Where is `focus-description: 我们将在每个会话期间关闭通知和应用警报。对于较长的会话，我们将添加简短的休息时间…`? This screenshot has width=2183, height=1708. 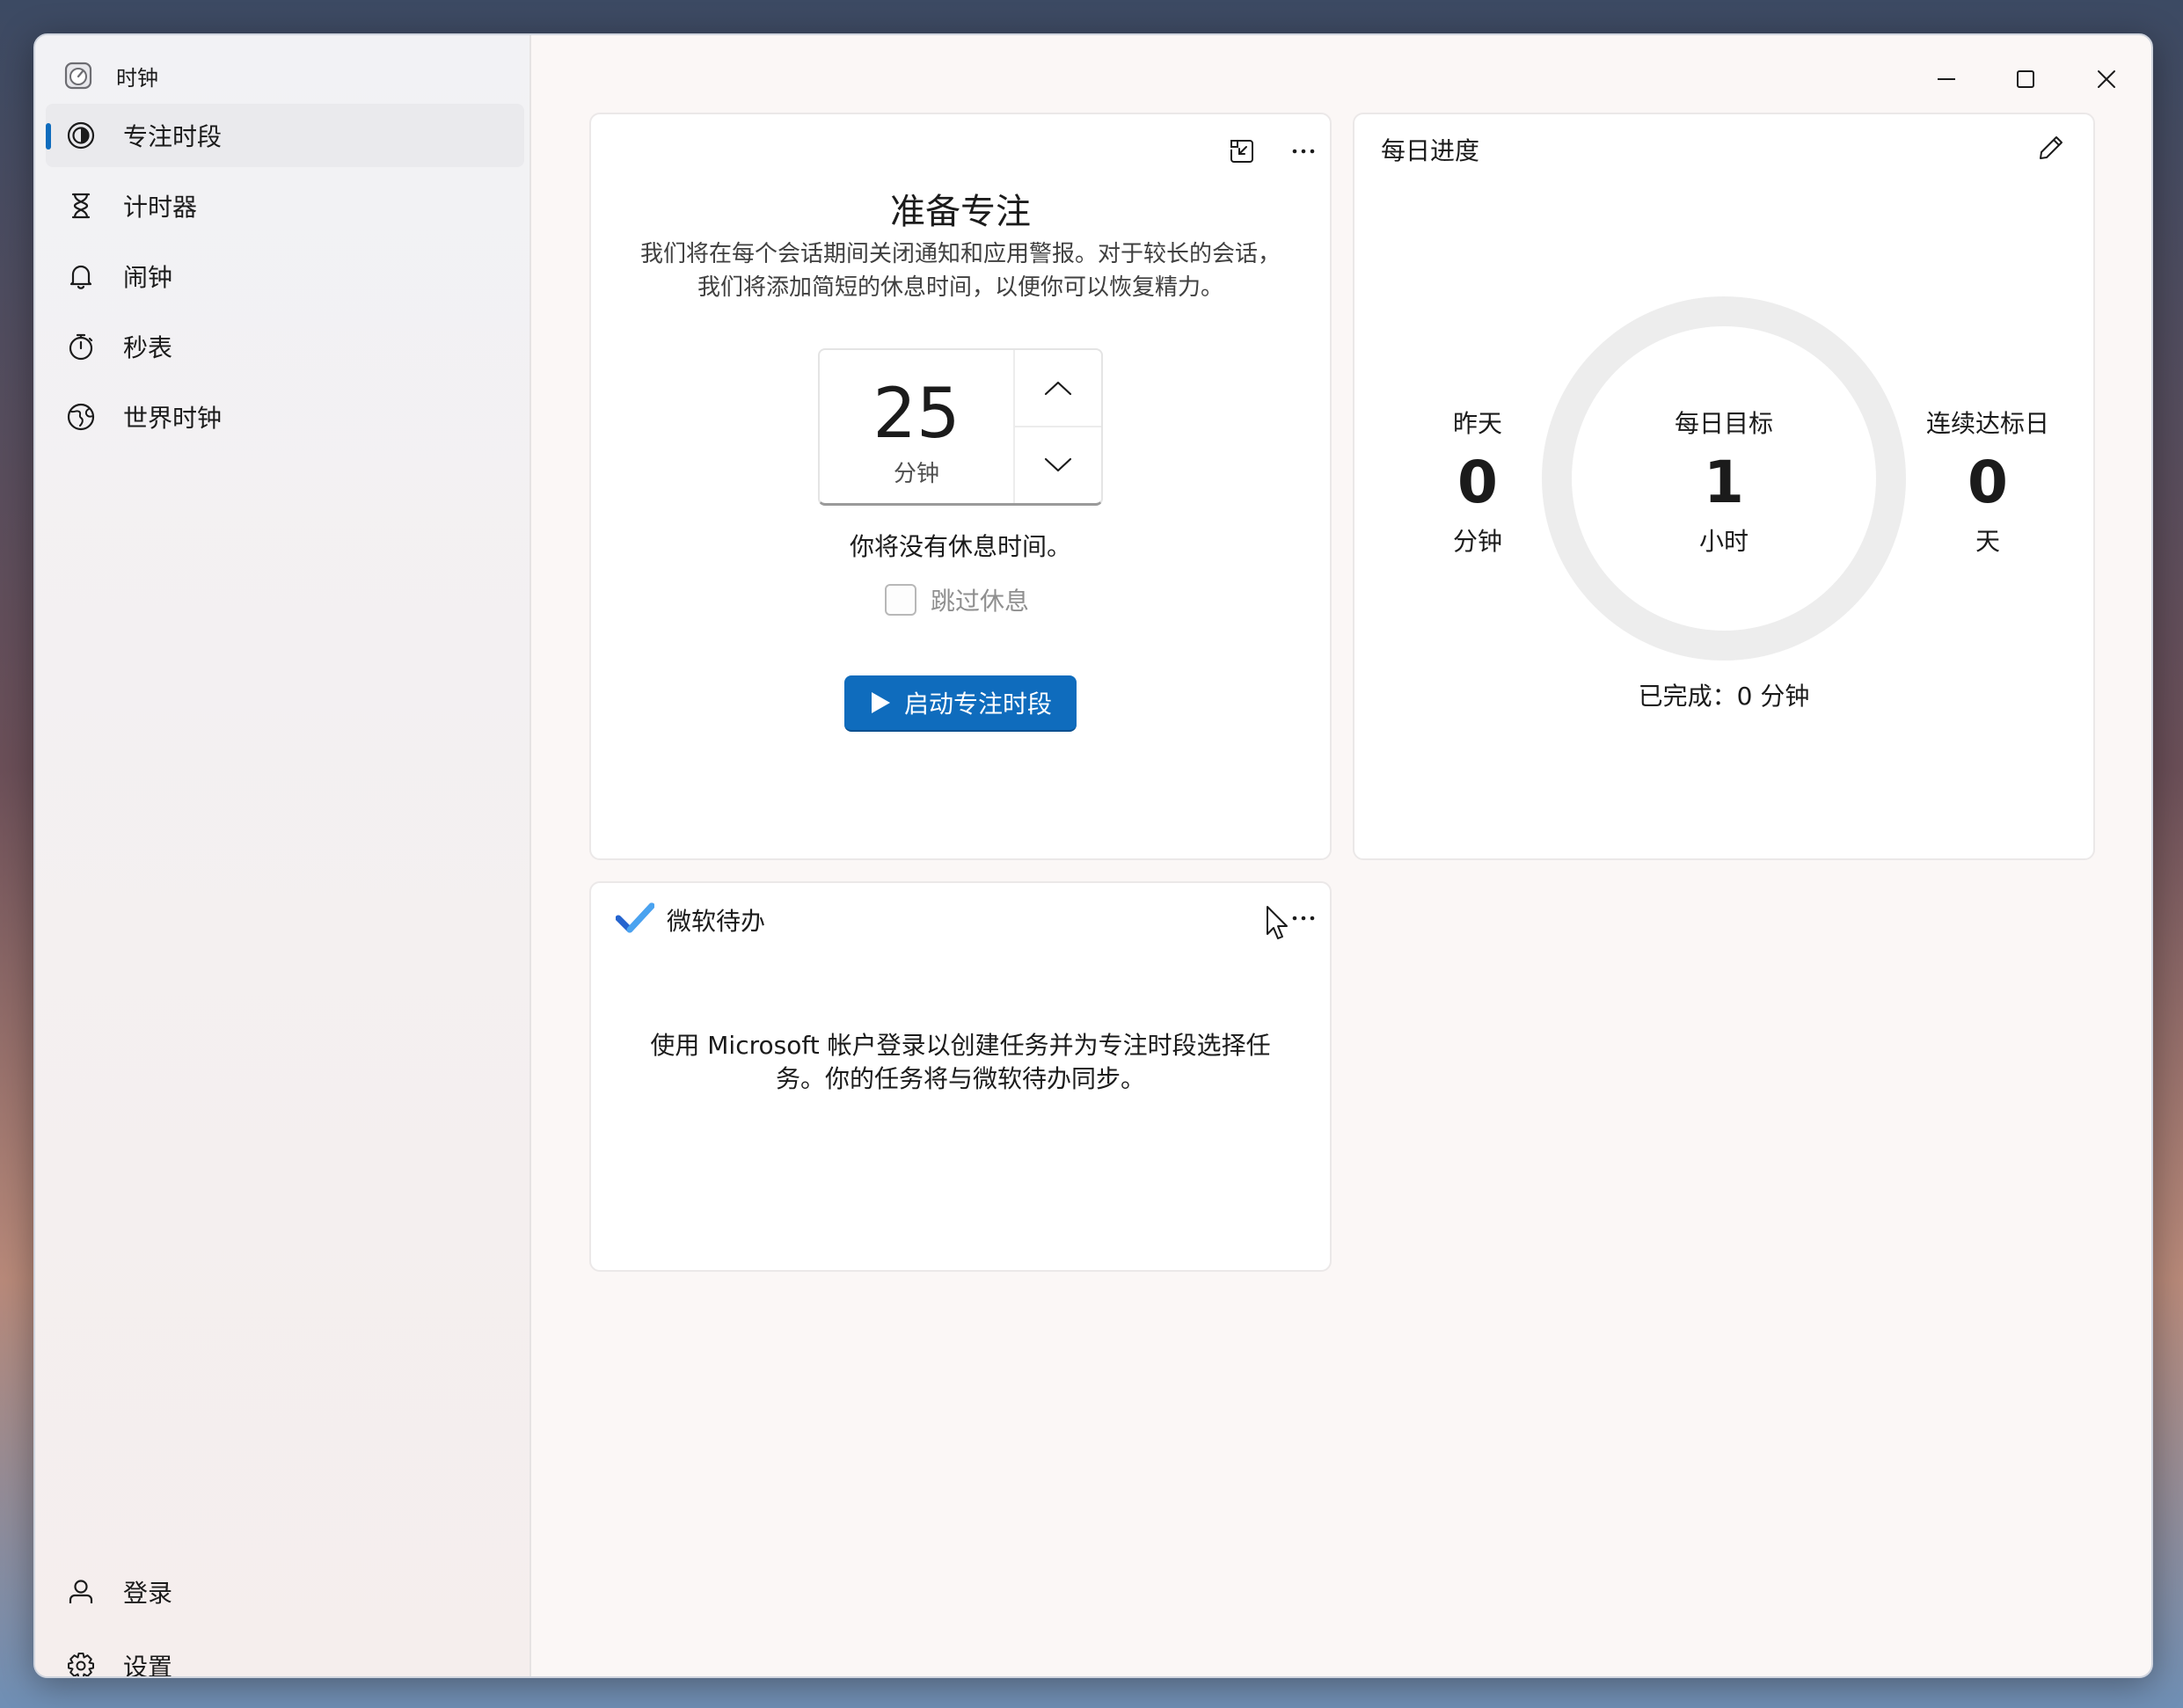 focus-description: 我们将在每个会话期间关闭通知和应用警报。对于较长的会话，我们将添加简短的休息时间… is located at coordinates (960, 271).